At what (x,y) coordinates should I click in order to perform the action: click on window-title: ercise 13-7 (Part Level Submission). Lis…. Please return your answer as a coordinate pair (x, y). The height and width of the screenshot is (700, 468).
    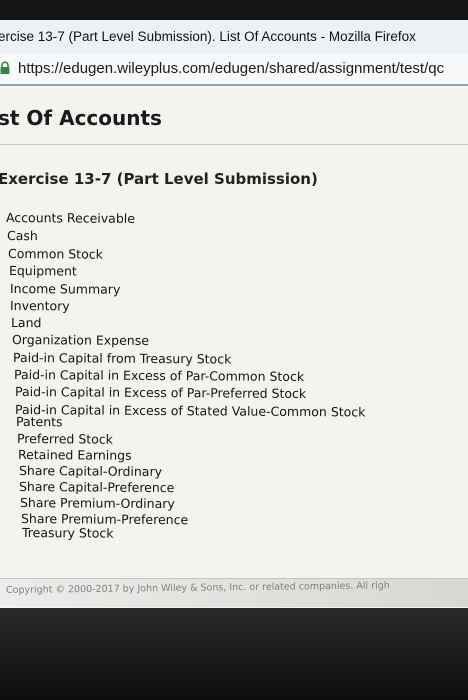
    Looking at the image, I should click on (208, 36).